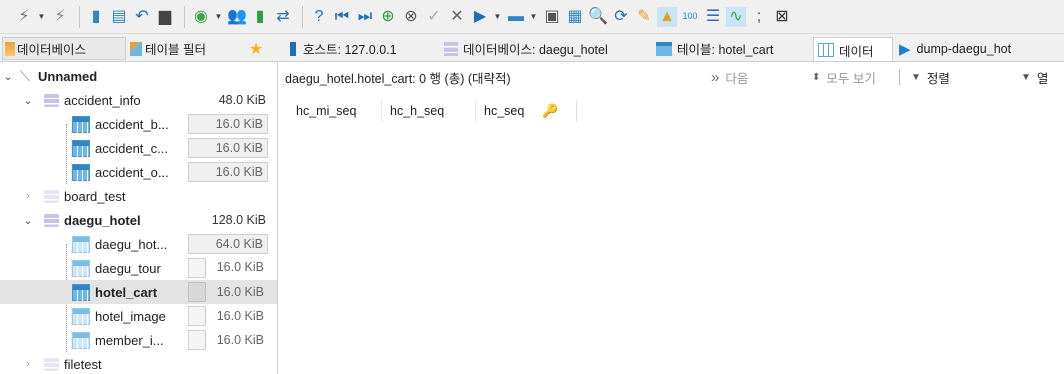 The height and width of the screenshot is (374, 1064). I want to click on tree-table: hotel_image 16.0 KiB, so click(138, 316).